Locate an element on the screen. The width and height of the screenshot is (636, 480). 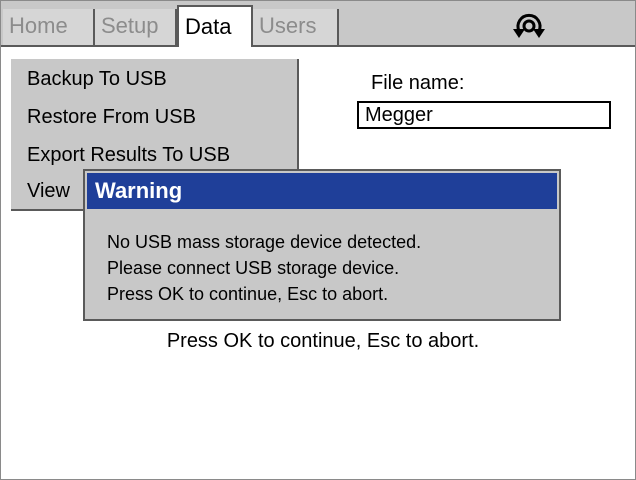
tab-bar: Home Setup Users Data is located at coordinates (318, 24).